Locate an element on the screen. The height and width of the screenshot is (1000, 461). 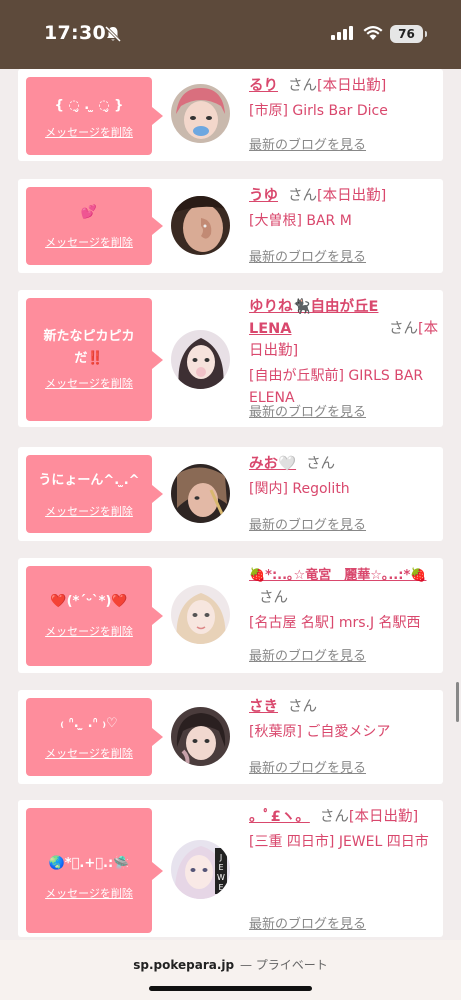
status-bar: 17:30 76 is located at coordinates (230, 34).